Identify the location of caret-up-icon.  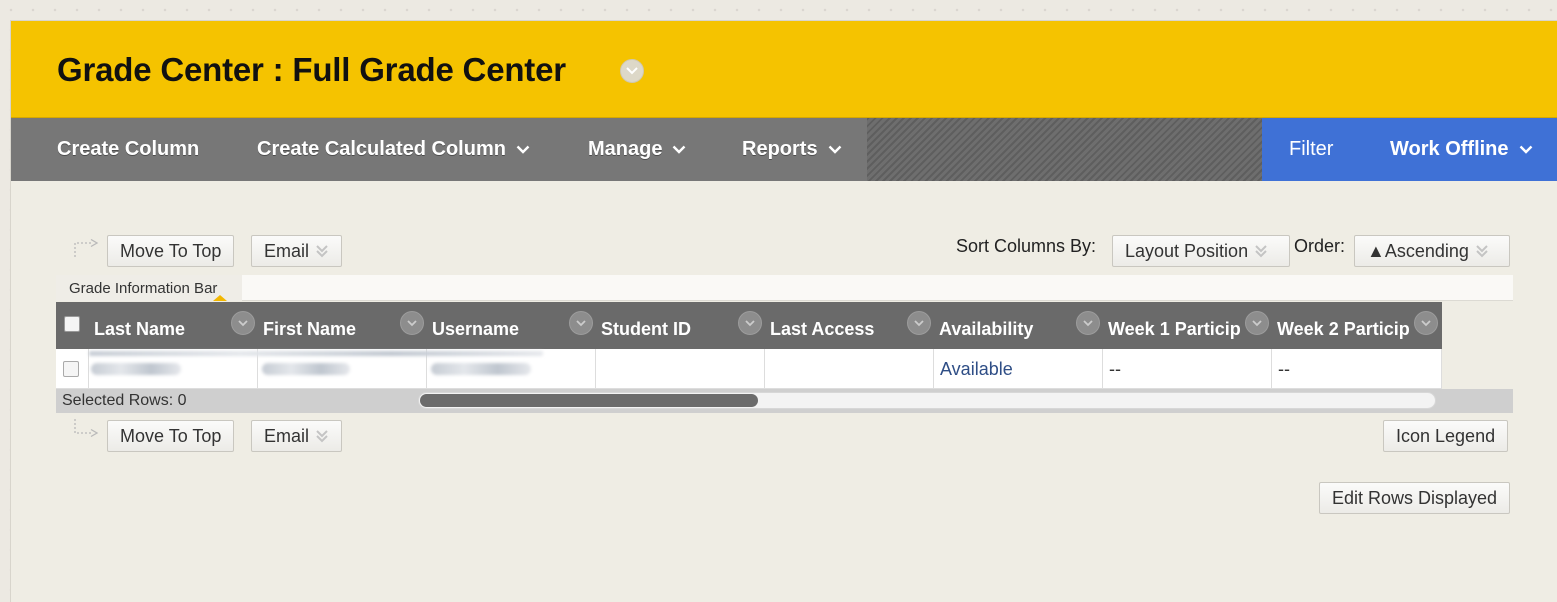
(220, 298).